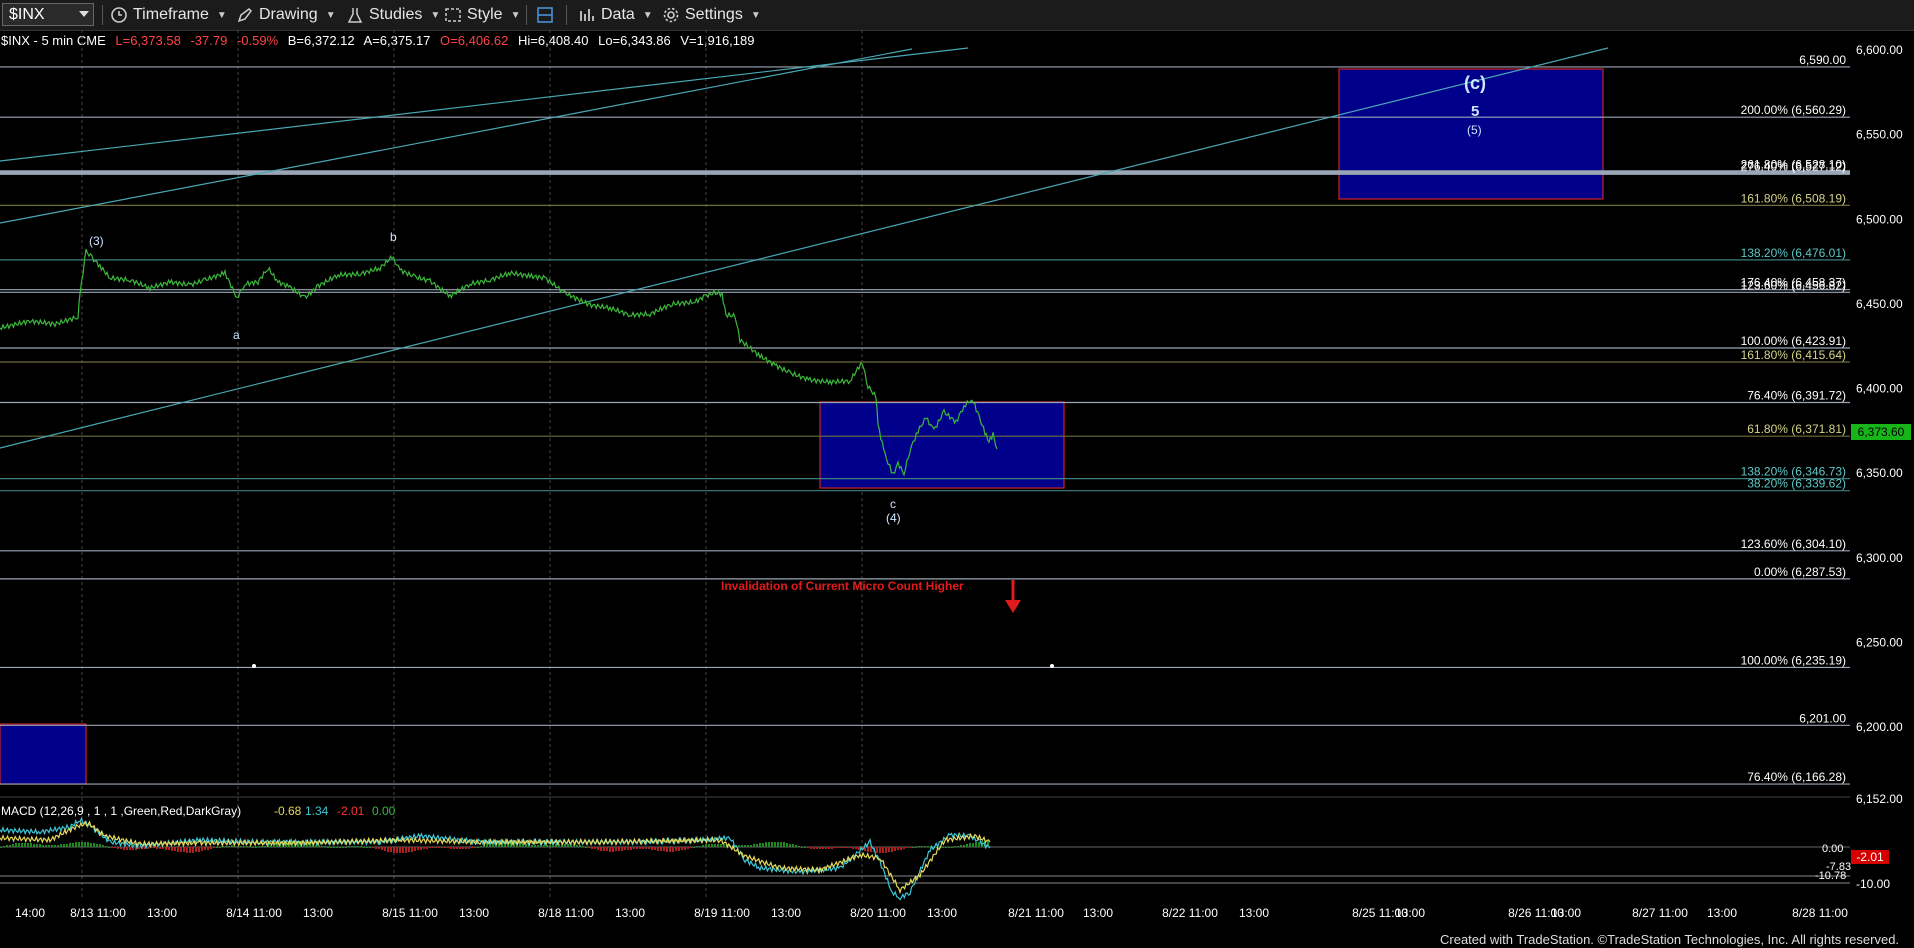 The height and width of the screenshot is (948, 1914). I want to click on last-price-badge: 6,373.60, so click(1881, 432).